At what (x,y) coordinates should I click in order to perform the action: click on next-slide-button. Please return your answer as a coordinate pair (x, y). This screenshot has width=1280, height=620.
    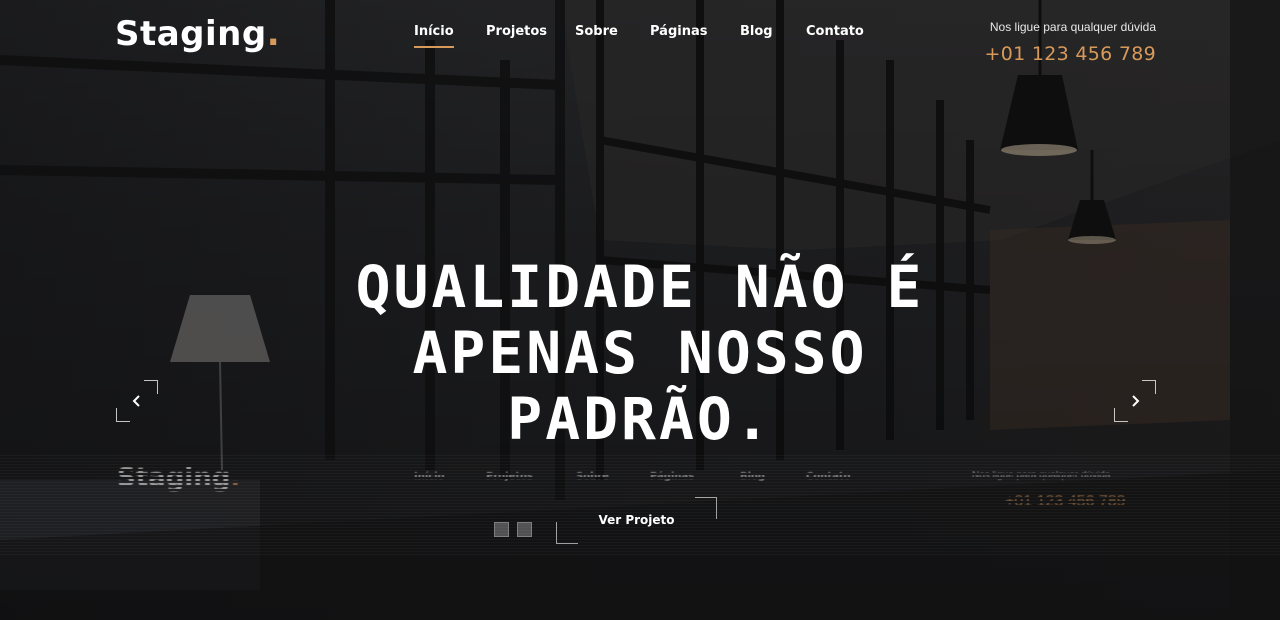
    Looking at the image, I should click on (1135, 401).